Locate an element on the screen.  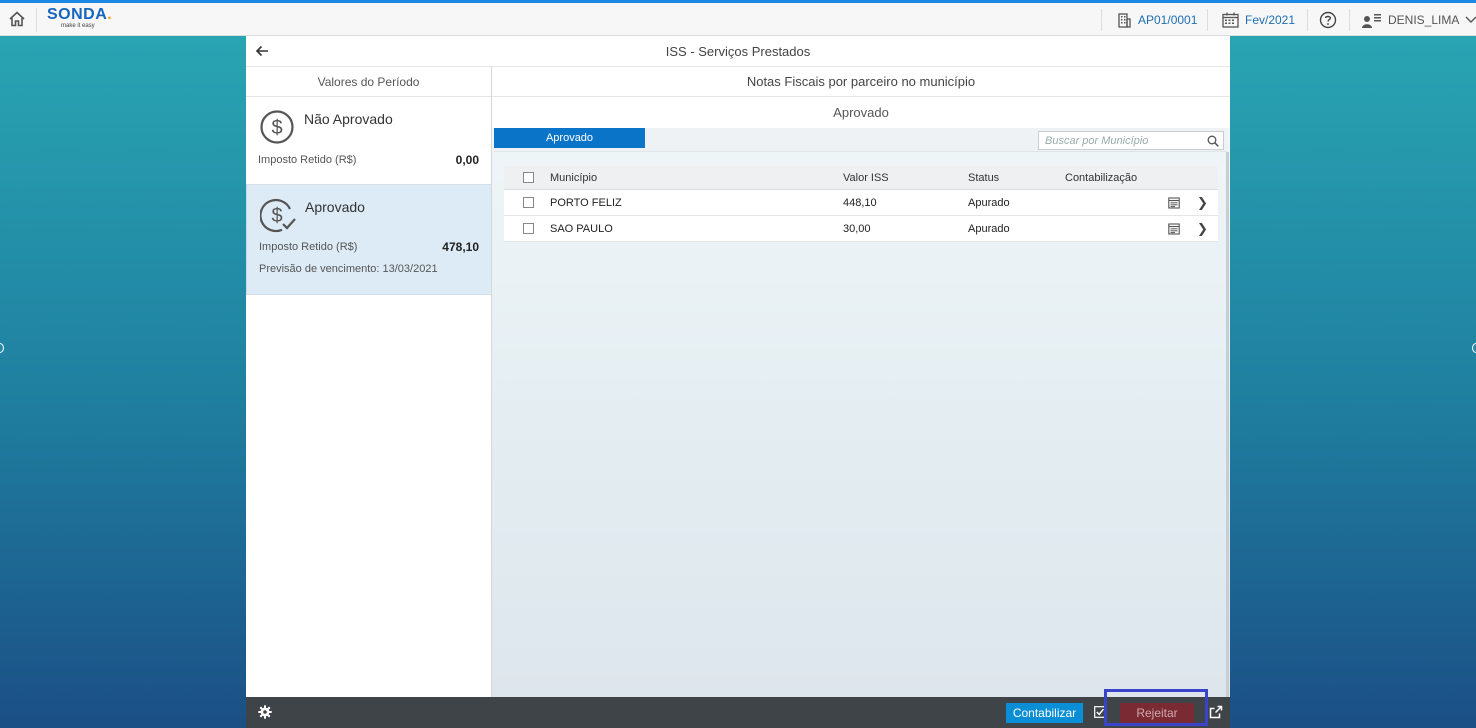
sonda-logo: SONDA. make it easy is located at coordinates (79, 18).